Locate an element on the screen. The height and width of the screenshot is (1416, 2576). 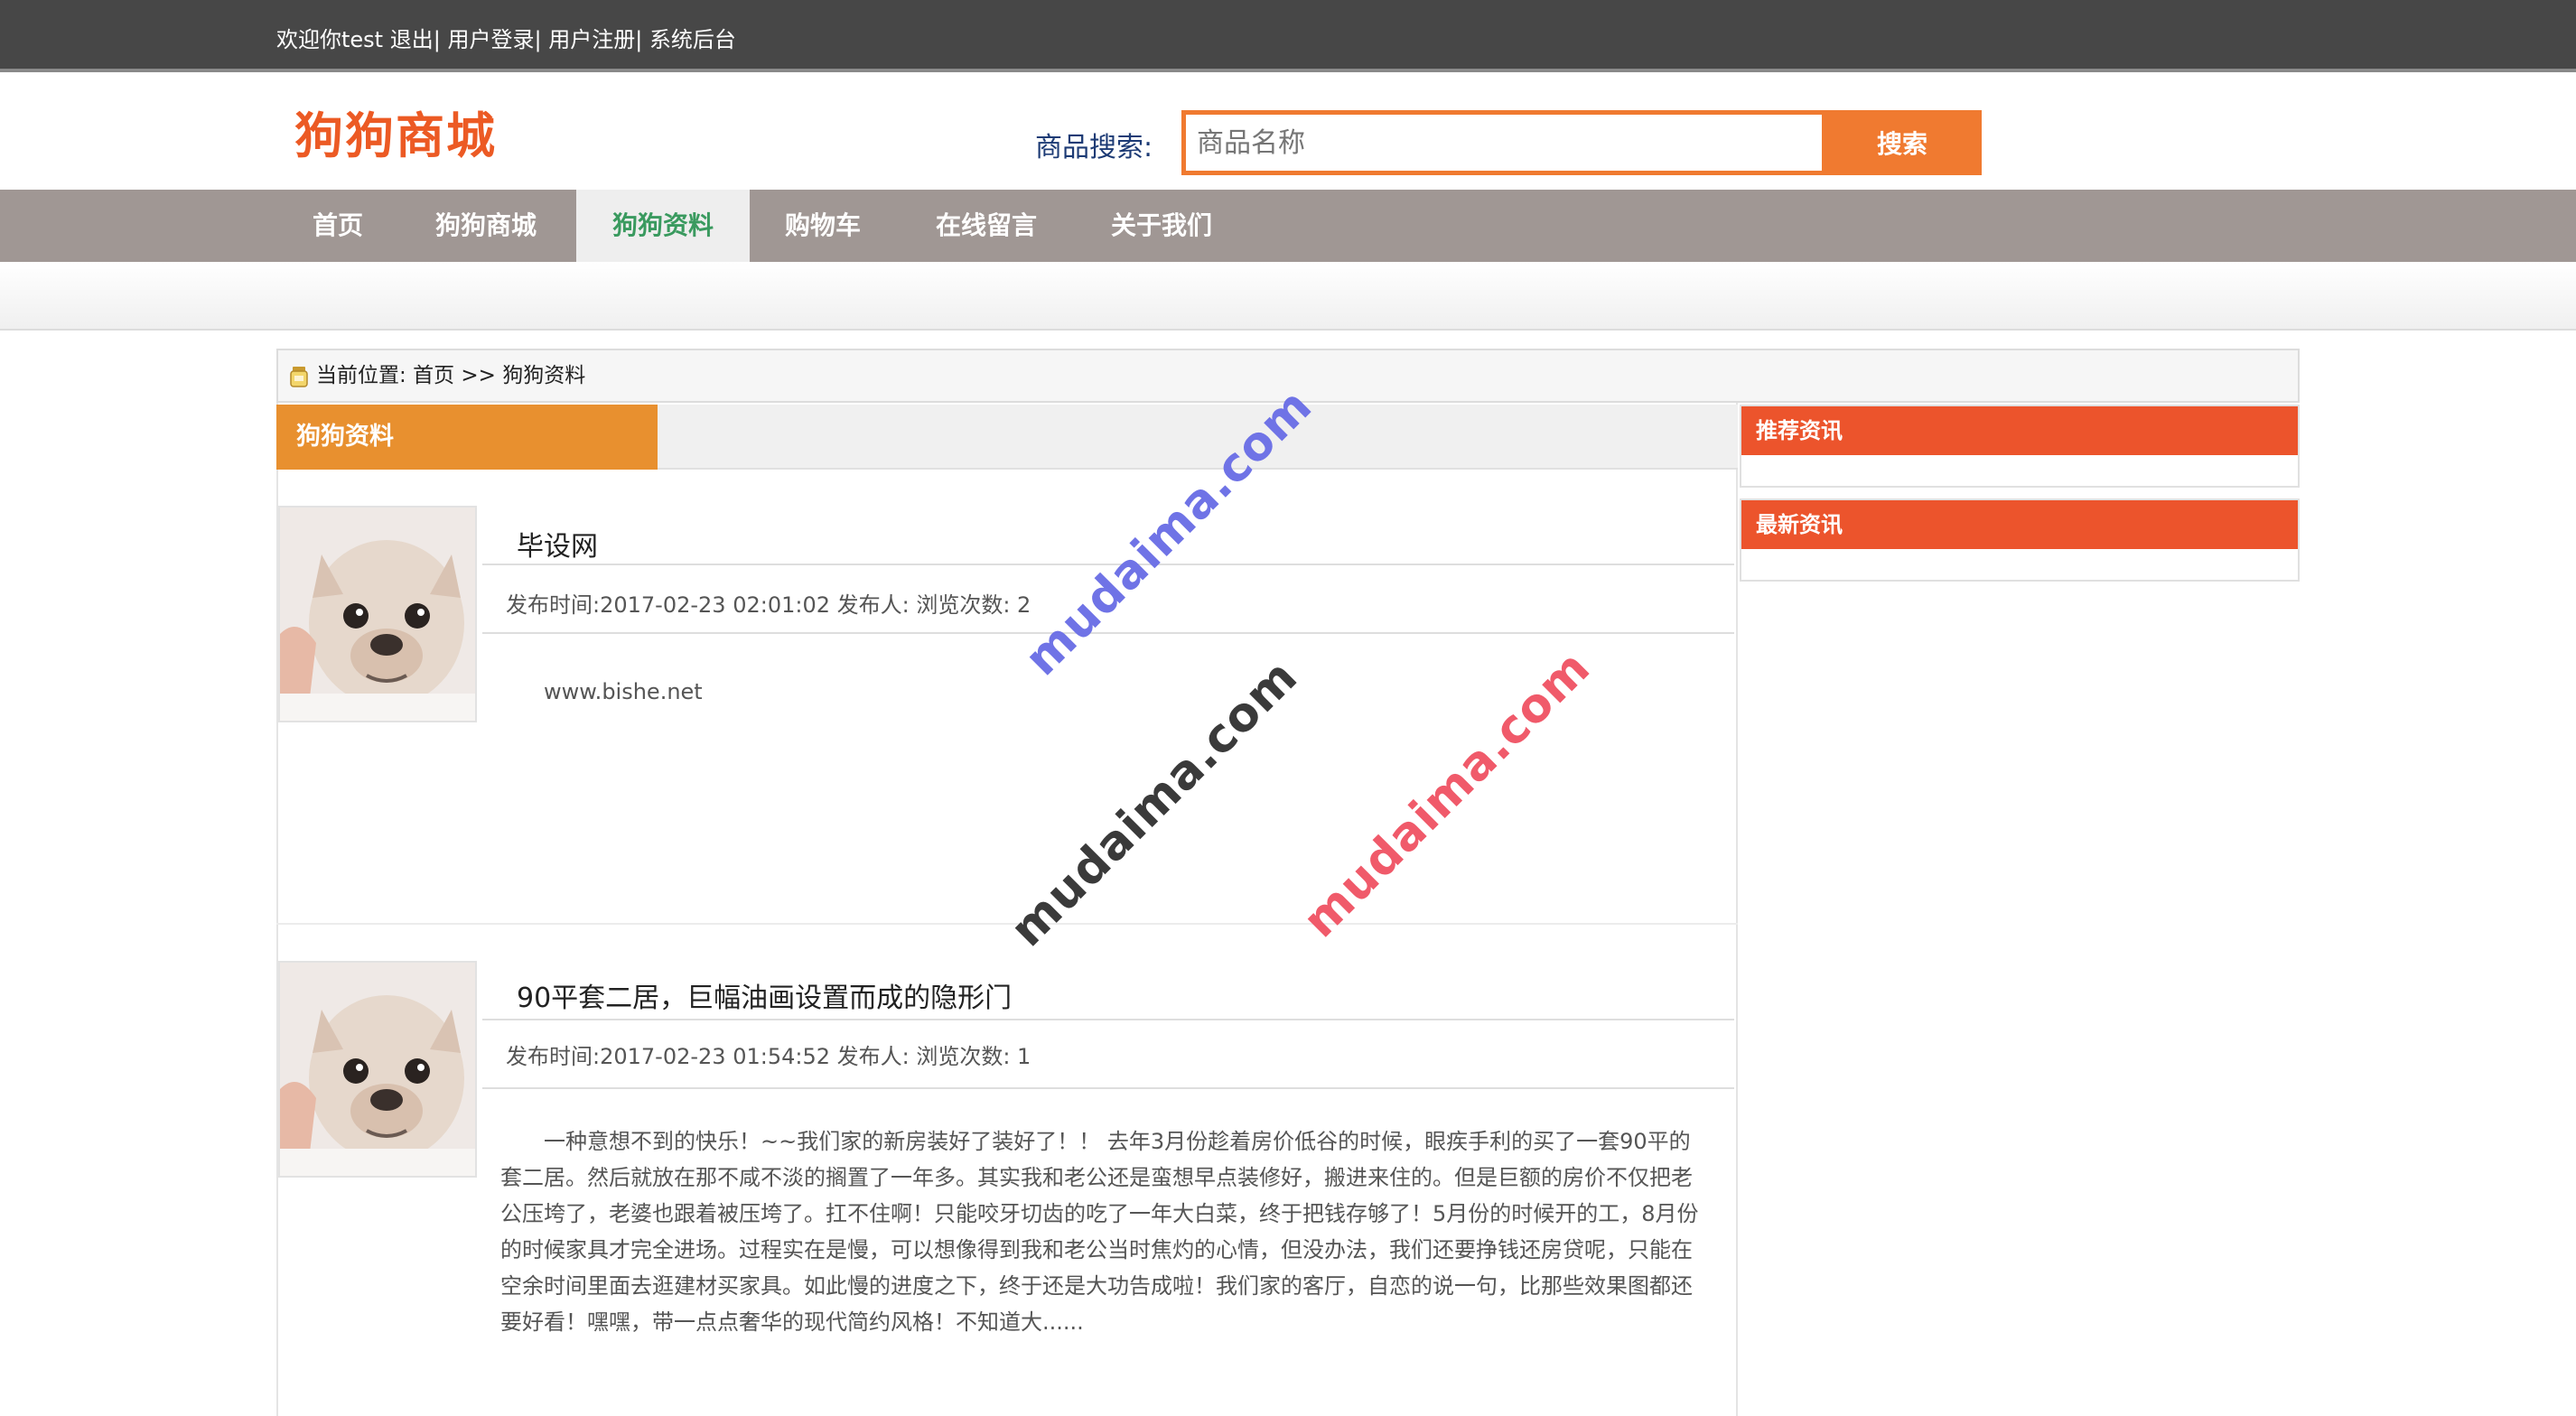
latest-news-box: 最新资讯 is located at coordinates (2020, 540).